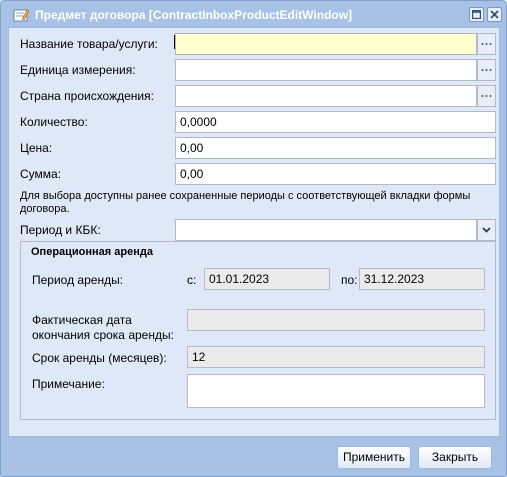 The image size is (507, 477). What do you see at coordinates (267, 279) in the screenshot?
I see `lease-from-field: 01.01.2023` at bounding box center [267, 279].